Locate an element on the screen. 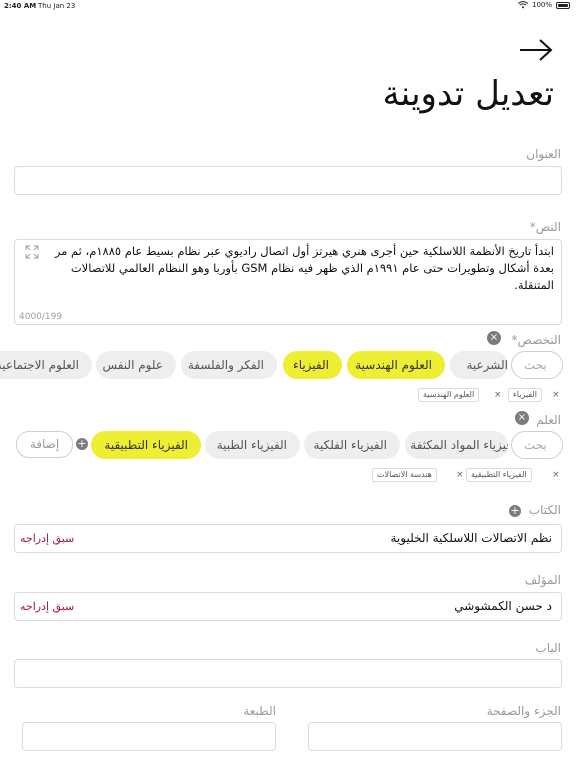 Image resolution: width=576 pixels, height=768 pixels. chip-condensed-matter-label: فيزياء المواد المكثفة is located at coordinates (459, 445).